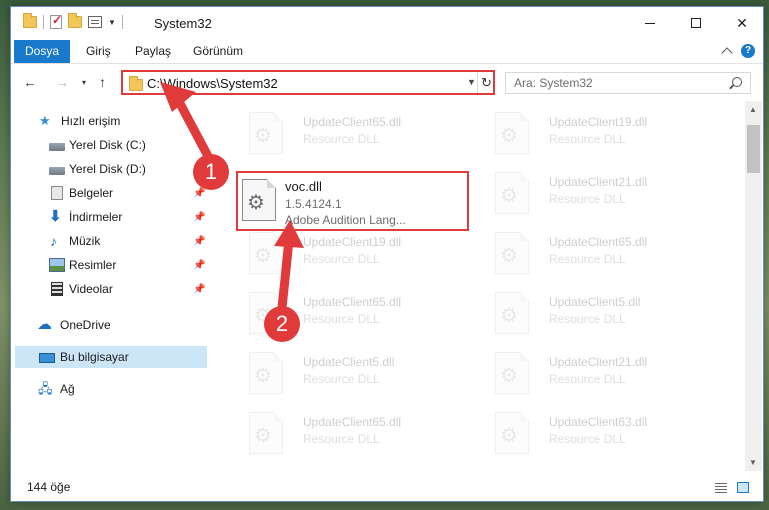 The height and width of the screenshot is (510, 769). I want to click on nav-item-onedrive: ☁ OneDrive, so click(110, 325).